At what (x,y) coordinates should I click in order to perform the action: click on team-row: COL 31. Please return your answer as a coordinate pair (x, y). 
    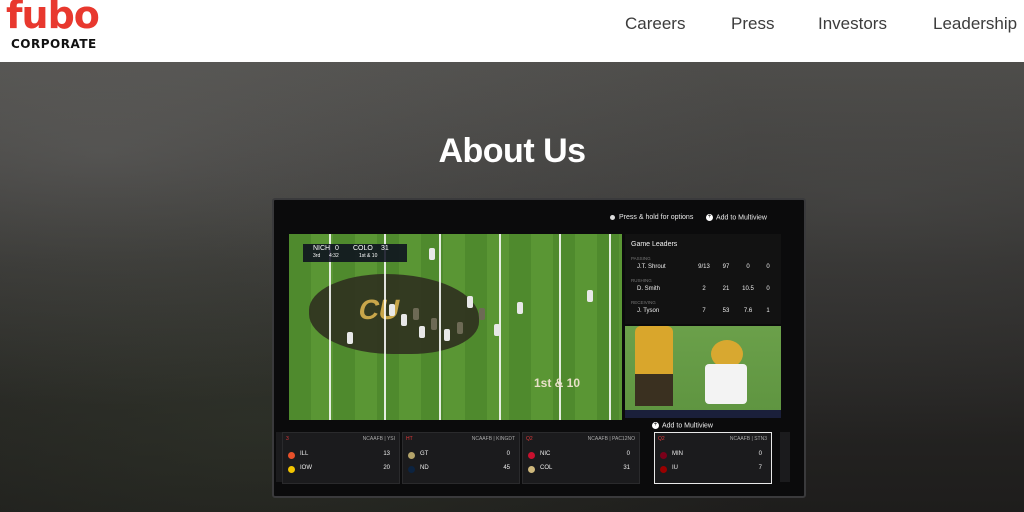
    Looking at the image, I should click on (580, 470).